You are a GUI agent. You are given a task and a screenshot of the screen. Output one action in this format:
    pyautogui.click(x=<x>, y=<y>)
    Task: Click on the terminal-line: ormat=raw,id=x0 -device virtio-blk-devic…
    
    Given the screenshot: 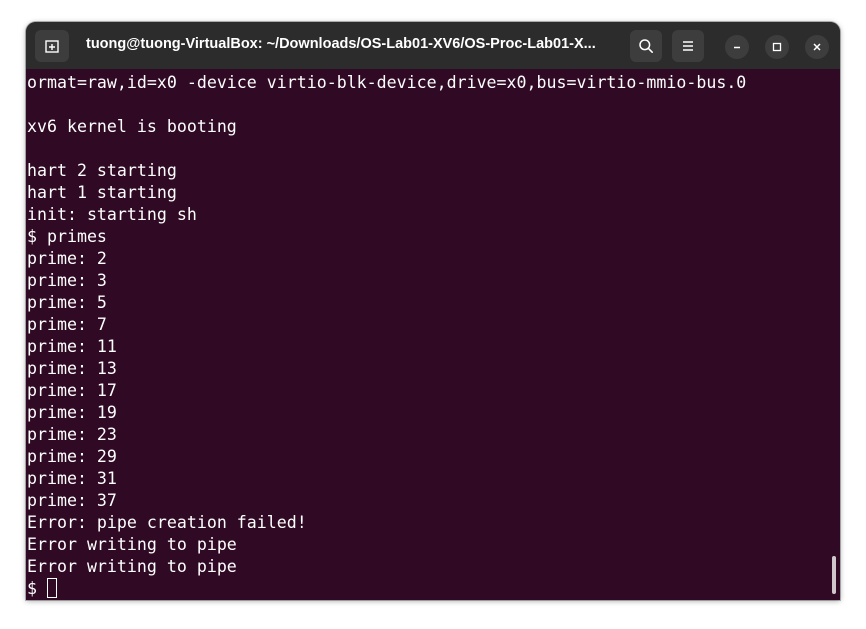 What is the action you would take?
    pyautogui.click(x=387, y=82)
    